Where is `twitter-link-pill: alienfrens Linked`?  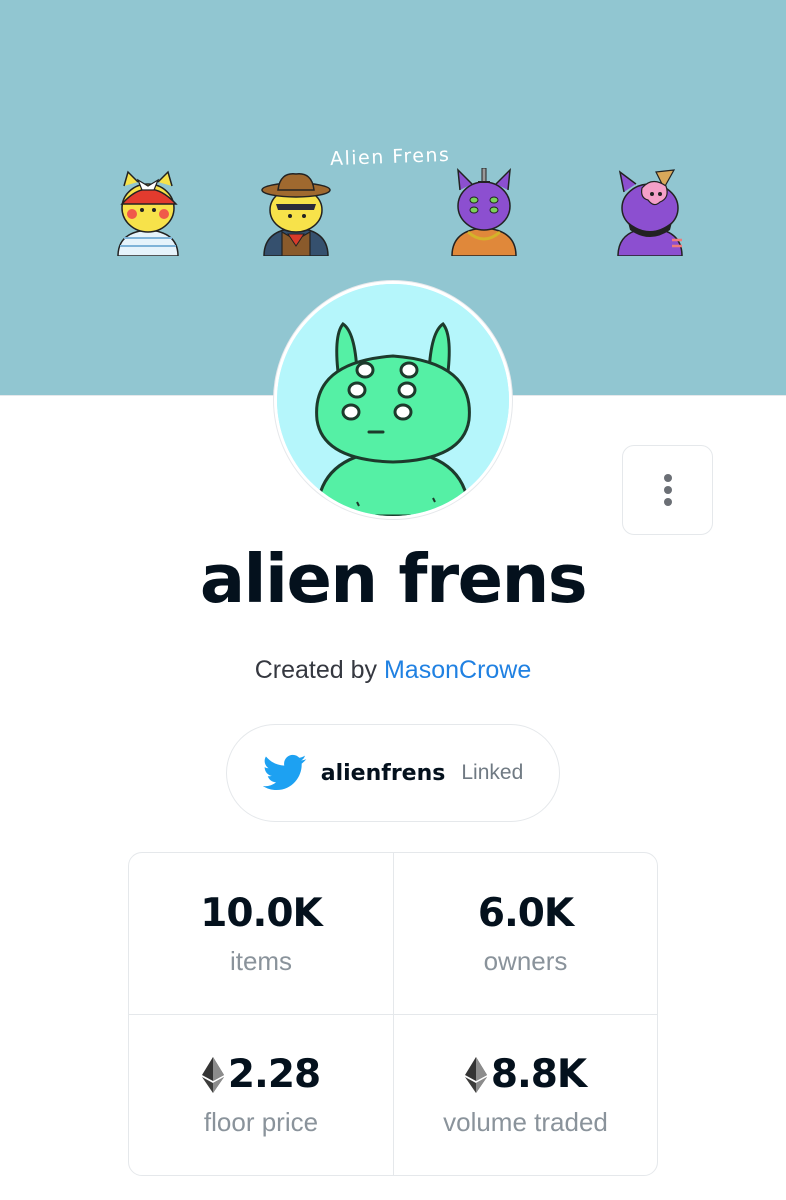 twitter-link-pill: alienfrens Linked is located at coordinates (393, 773).